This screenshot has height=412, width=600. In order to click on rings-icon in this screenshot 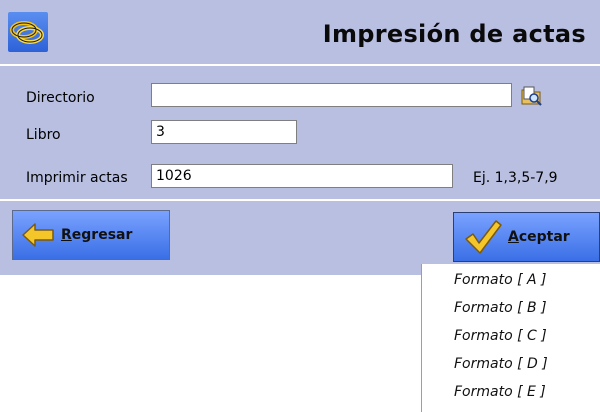, I will do `click(28, 32)`.